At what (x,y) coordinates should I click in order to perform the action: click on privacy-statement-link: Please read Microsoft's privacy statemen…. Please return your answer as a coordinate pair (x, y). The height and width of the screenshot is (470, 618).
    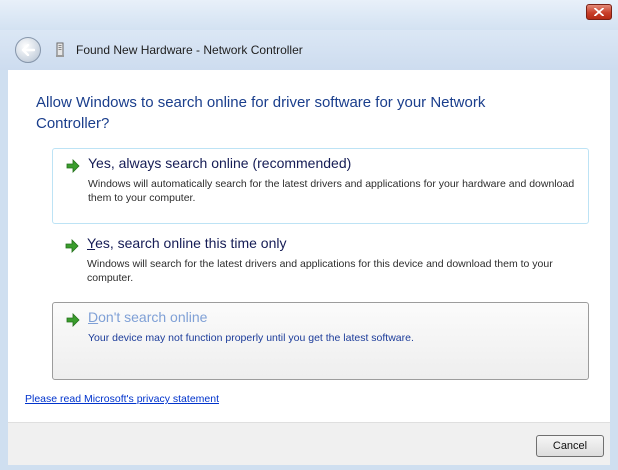
    Looking at the image, I should click on (122, 399).